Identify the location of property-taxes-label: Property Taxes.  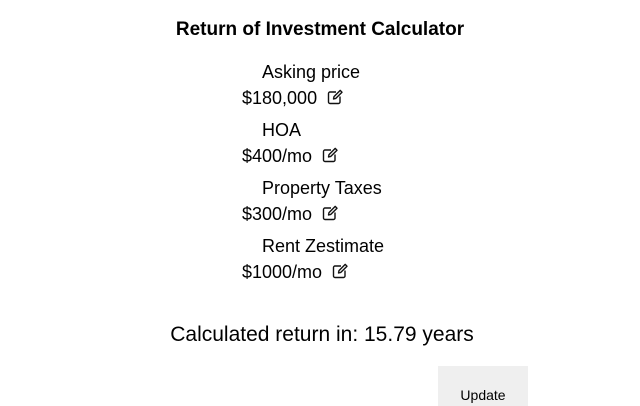
(322, 188).